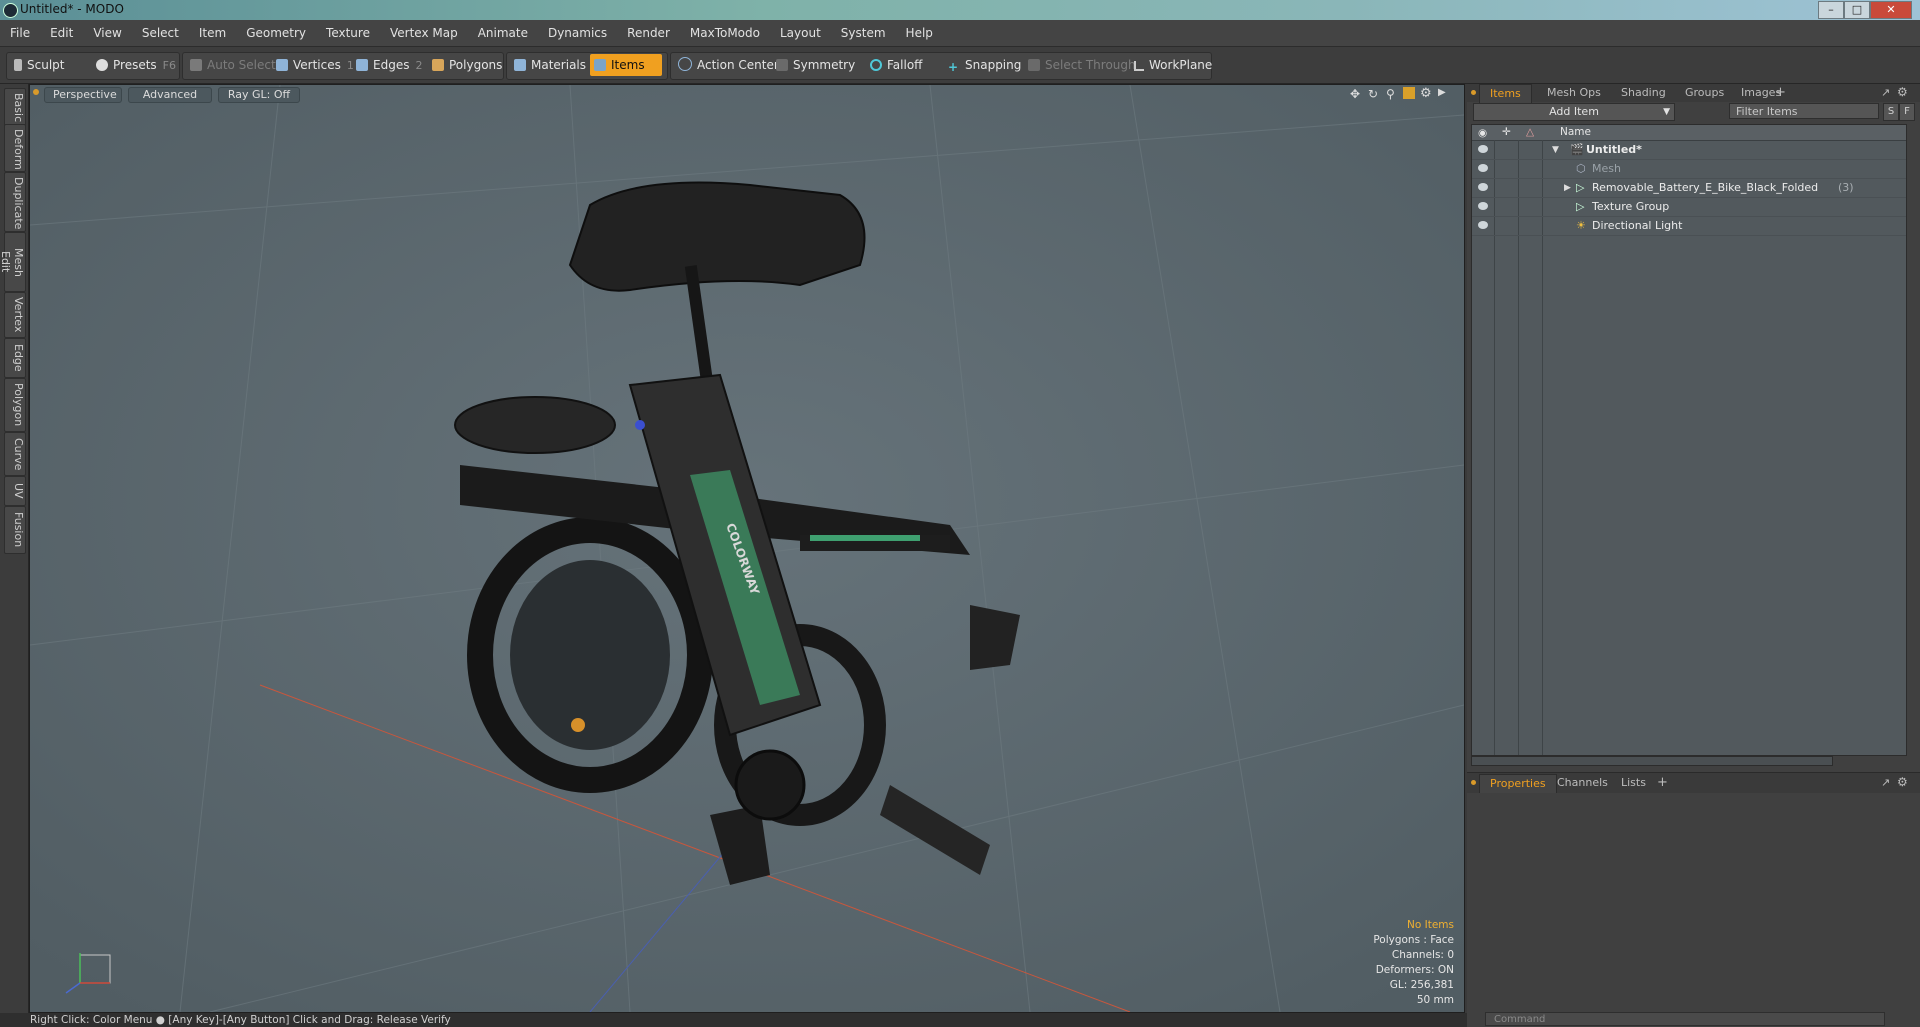 This screenshot has width=1920, height=1027. What do you see at coordinates (1689, 133) in the screenshot?
I see `item-list-header: ◉ ✛ △ Name` at bounding box center [1689, 133].